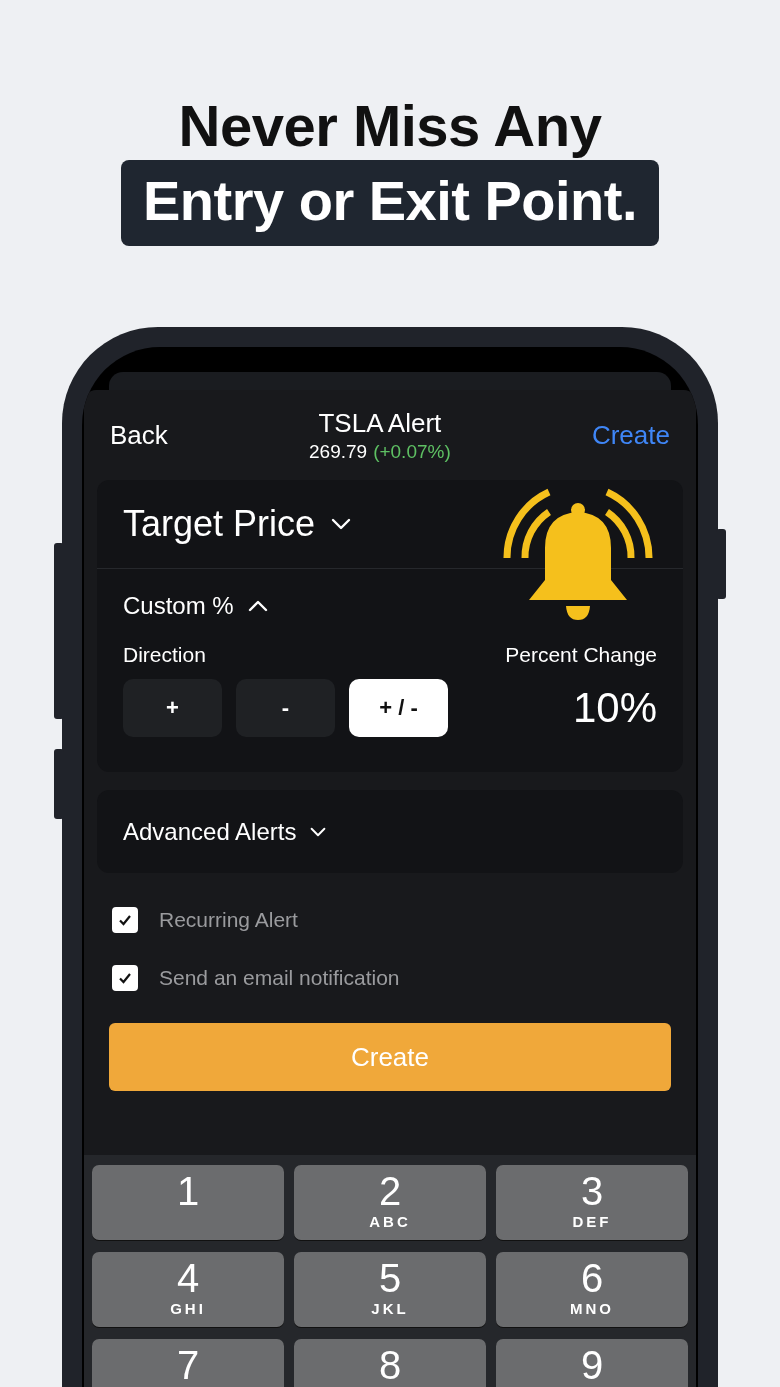  What do you see at coordinates (164, 655) in the screenshot?
I see `field-label: Direction` at bounding box center [164, 655].